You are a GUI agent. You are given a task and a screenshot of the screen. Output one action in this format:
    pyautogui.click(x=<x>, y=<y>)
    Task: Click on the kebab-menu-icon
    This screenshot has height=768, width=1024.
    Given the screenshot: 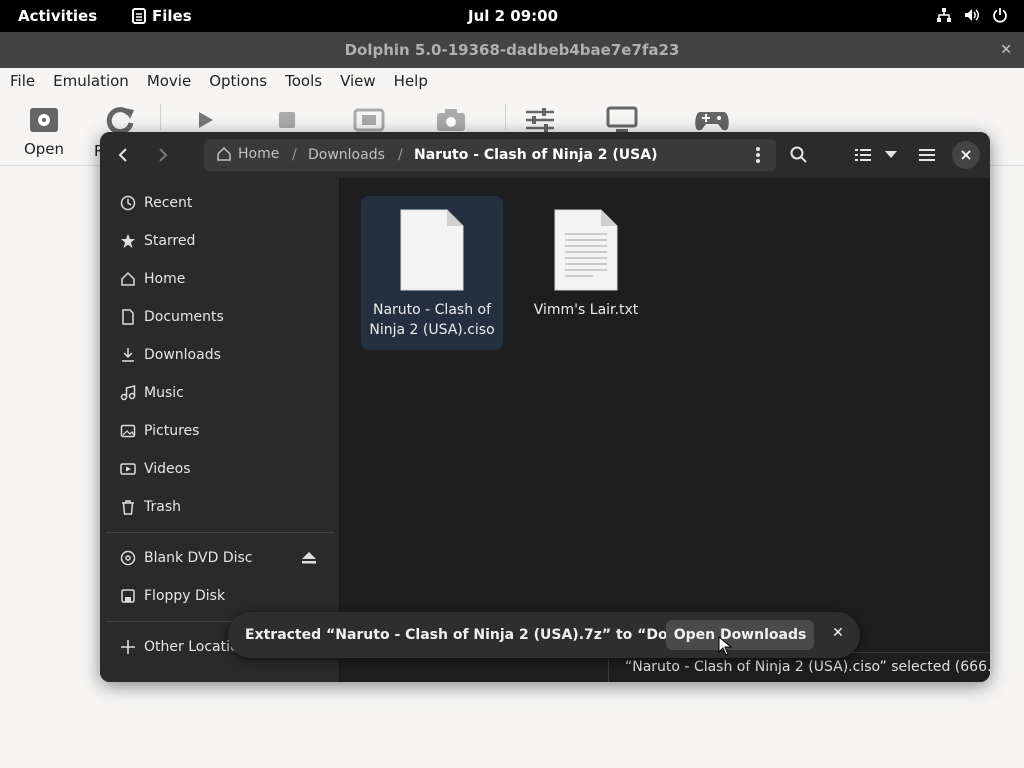 What is the action you would take?
    pyautogui.click(x=758, y=155)
    